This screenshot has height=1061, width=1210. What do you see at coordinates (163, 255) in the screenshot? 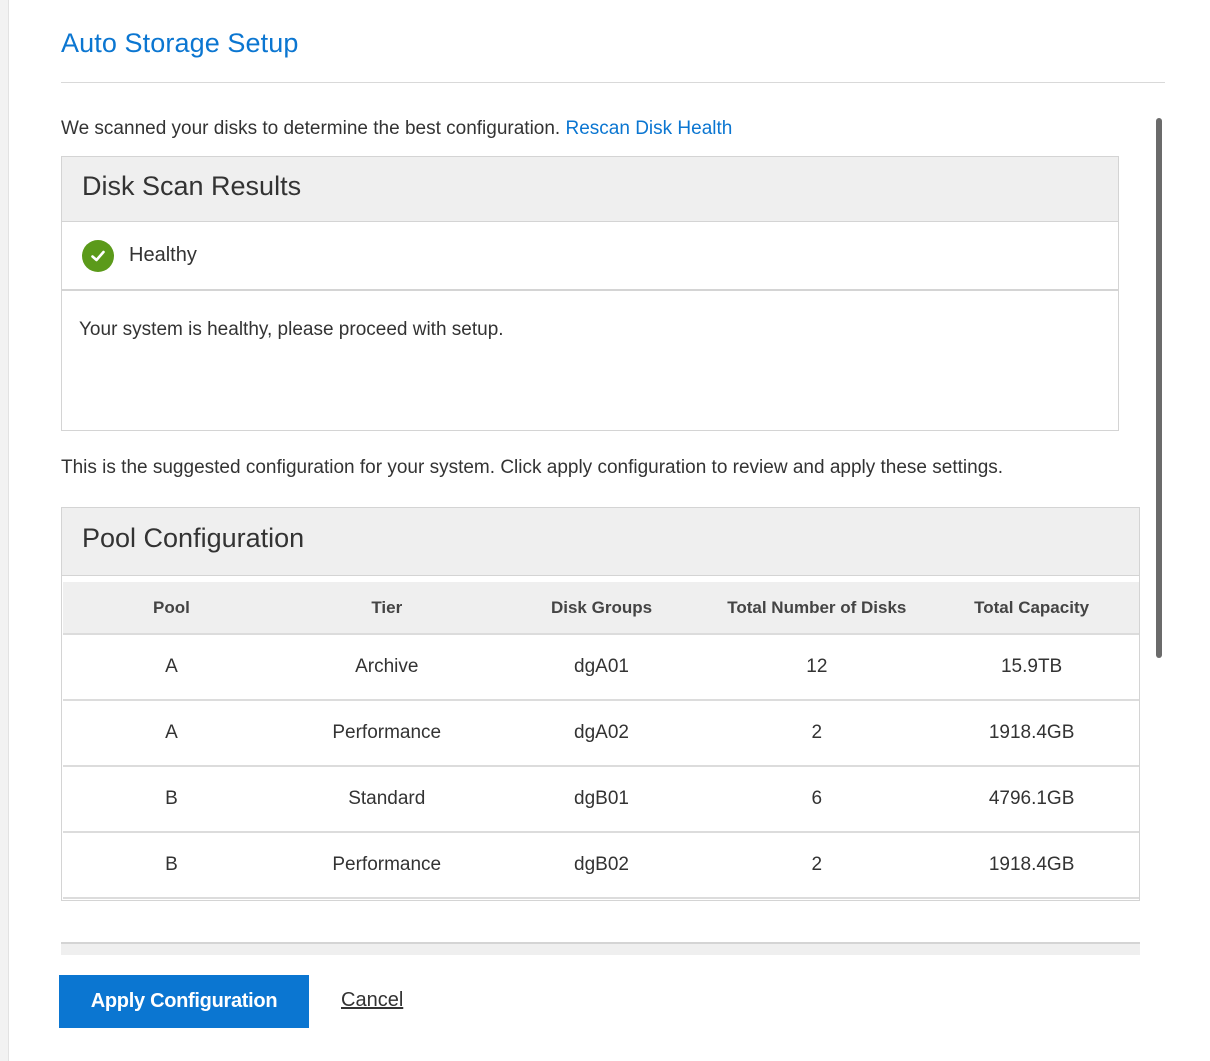
I see `status-label: Healthy` at bounding box center [163, 255].